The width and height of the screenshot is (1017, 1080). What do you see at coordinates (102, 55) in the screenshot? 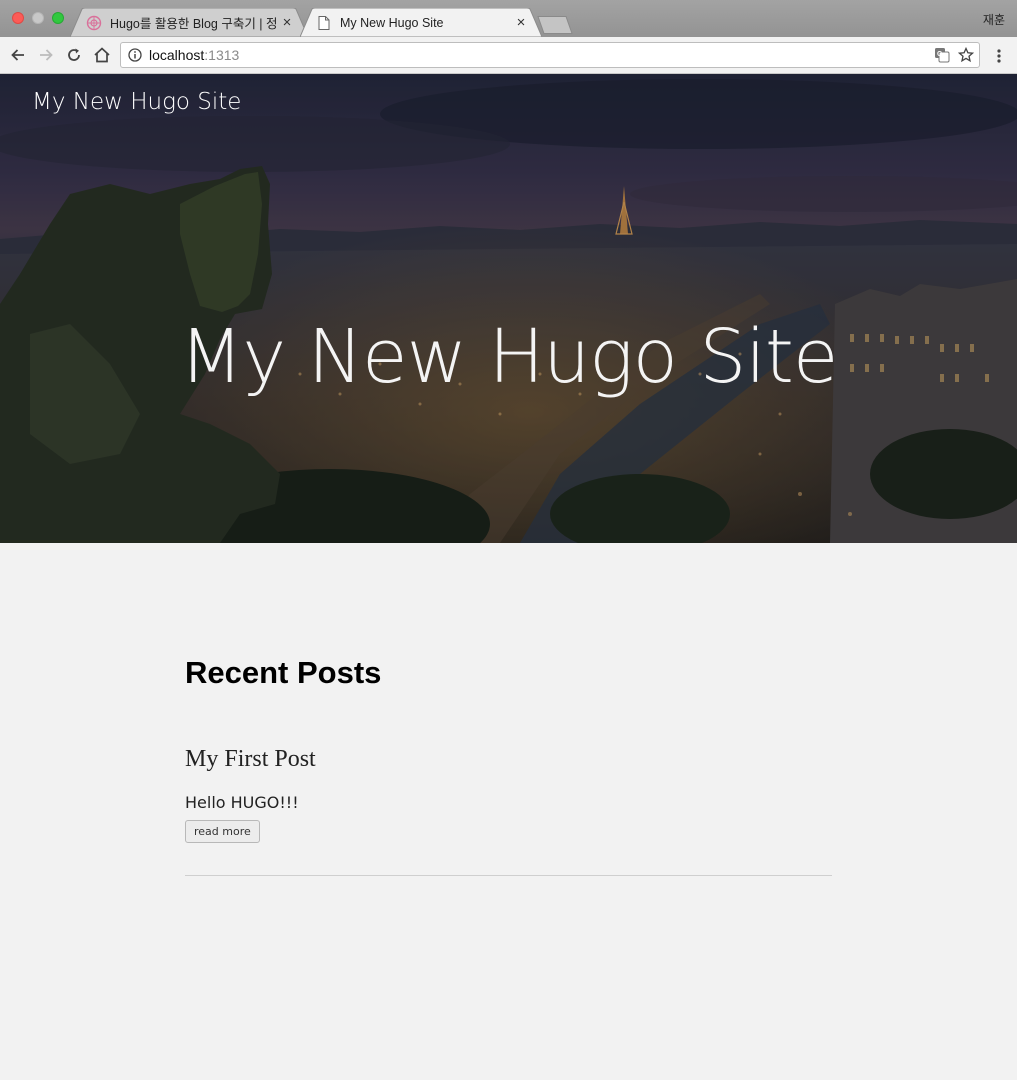
I see `home-icon` at bounding box center [102, 55].